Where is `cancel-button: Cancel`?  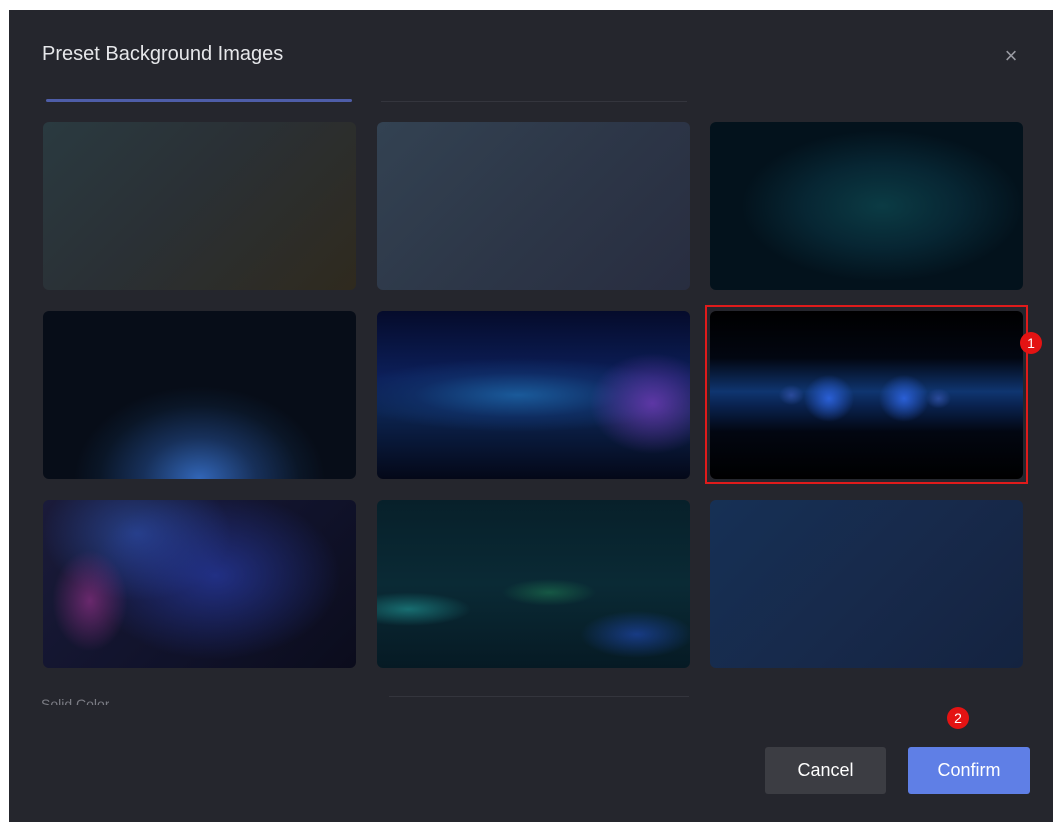 cancel-button: Cancel is located at coordinates (825, 770).